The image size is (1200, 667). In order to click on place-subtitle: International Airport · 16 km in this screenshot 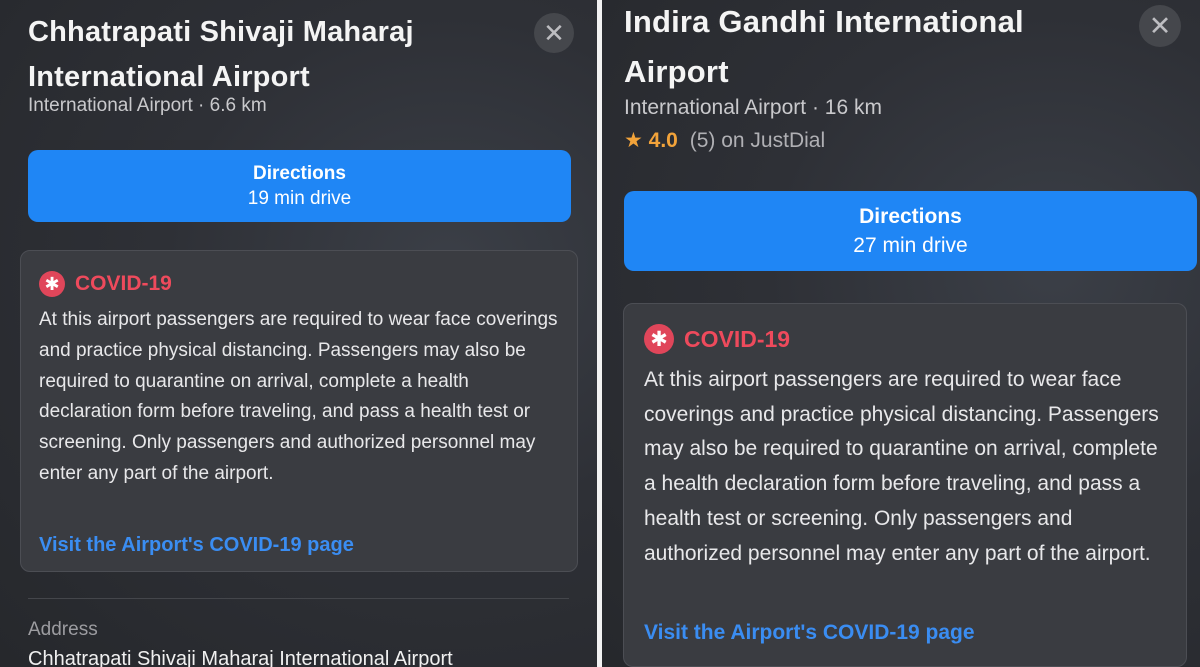, I will do `click(753, 107)`.